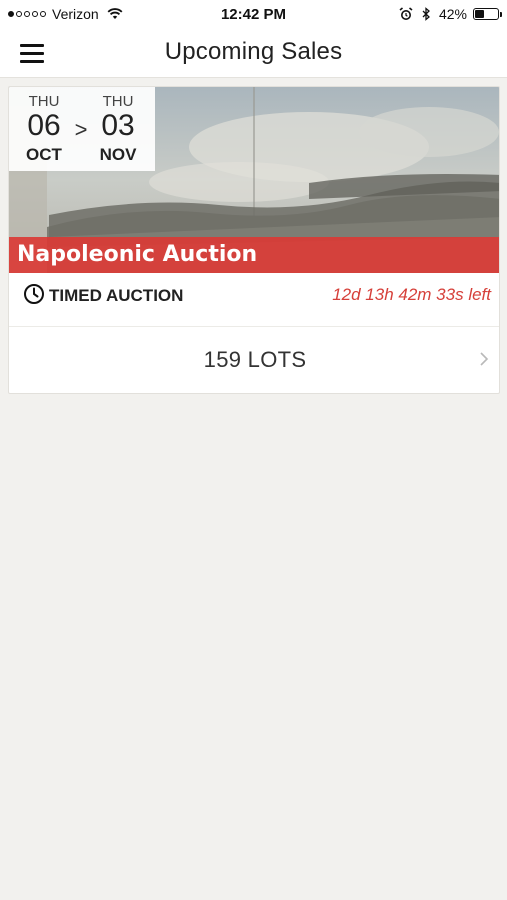 The image size is (507, 900). I want to click on bluetooth-icon, so click(426, 14).